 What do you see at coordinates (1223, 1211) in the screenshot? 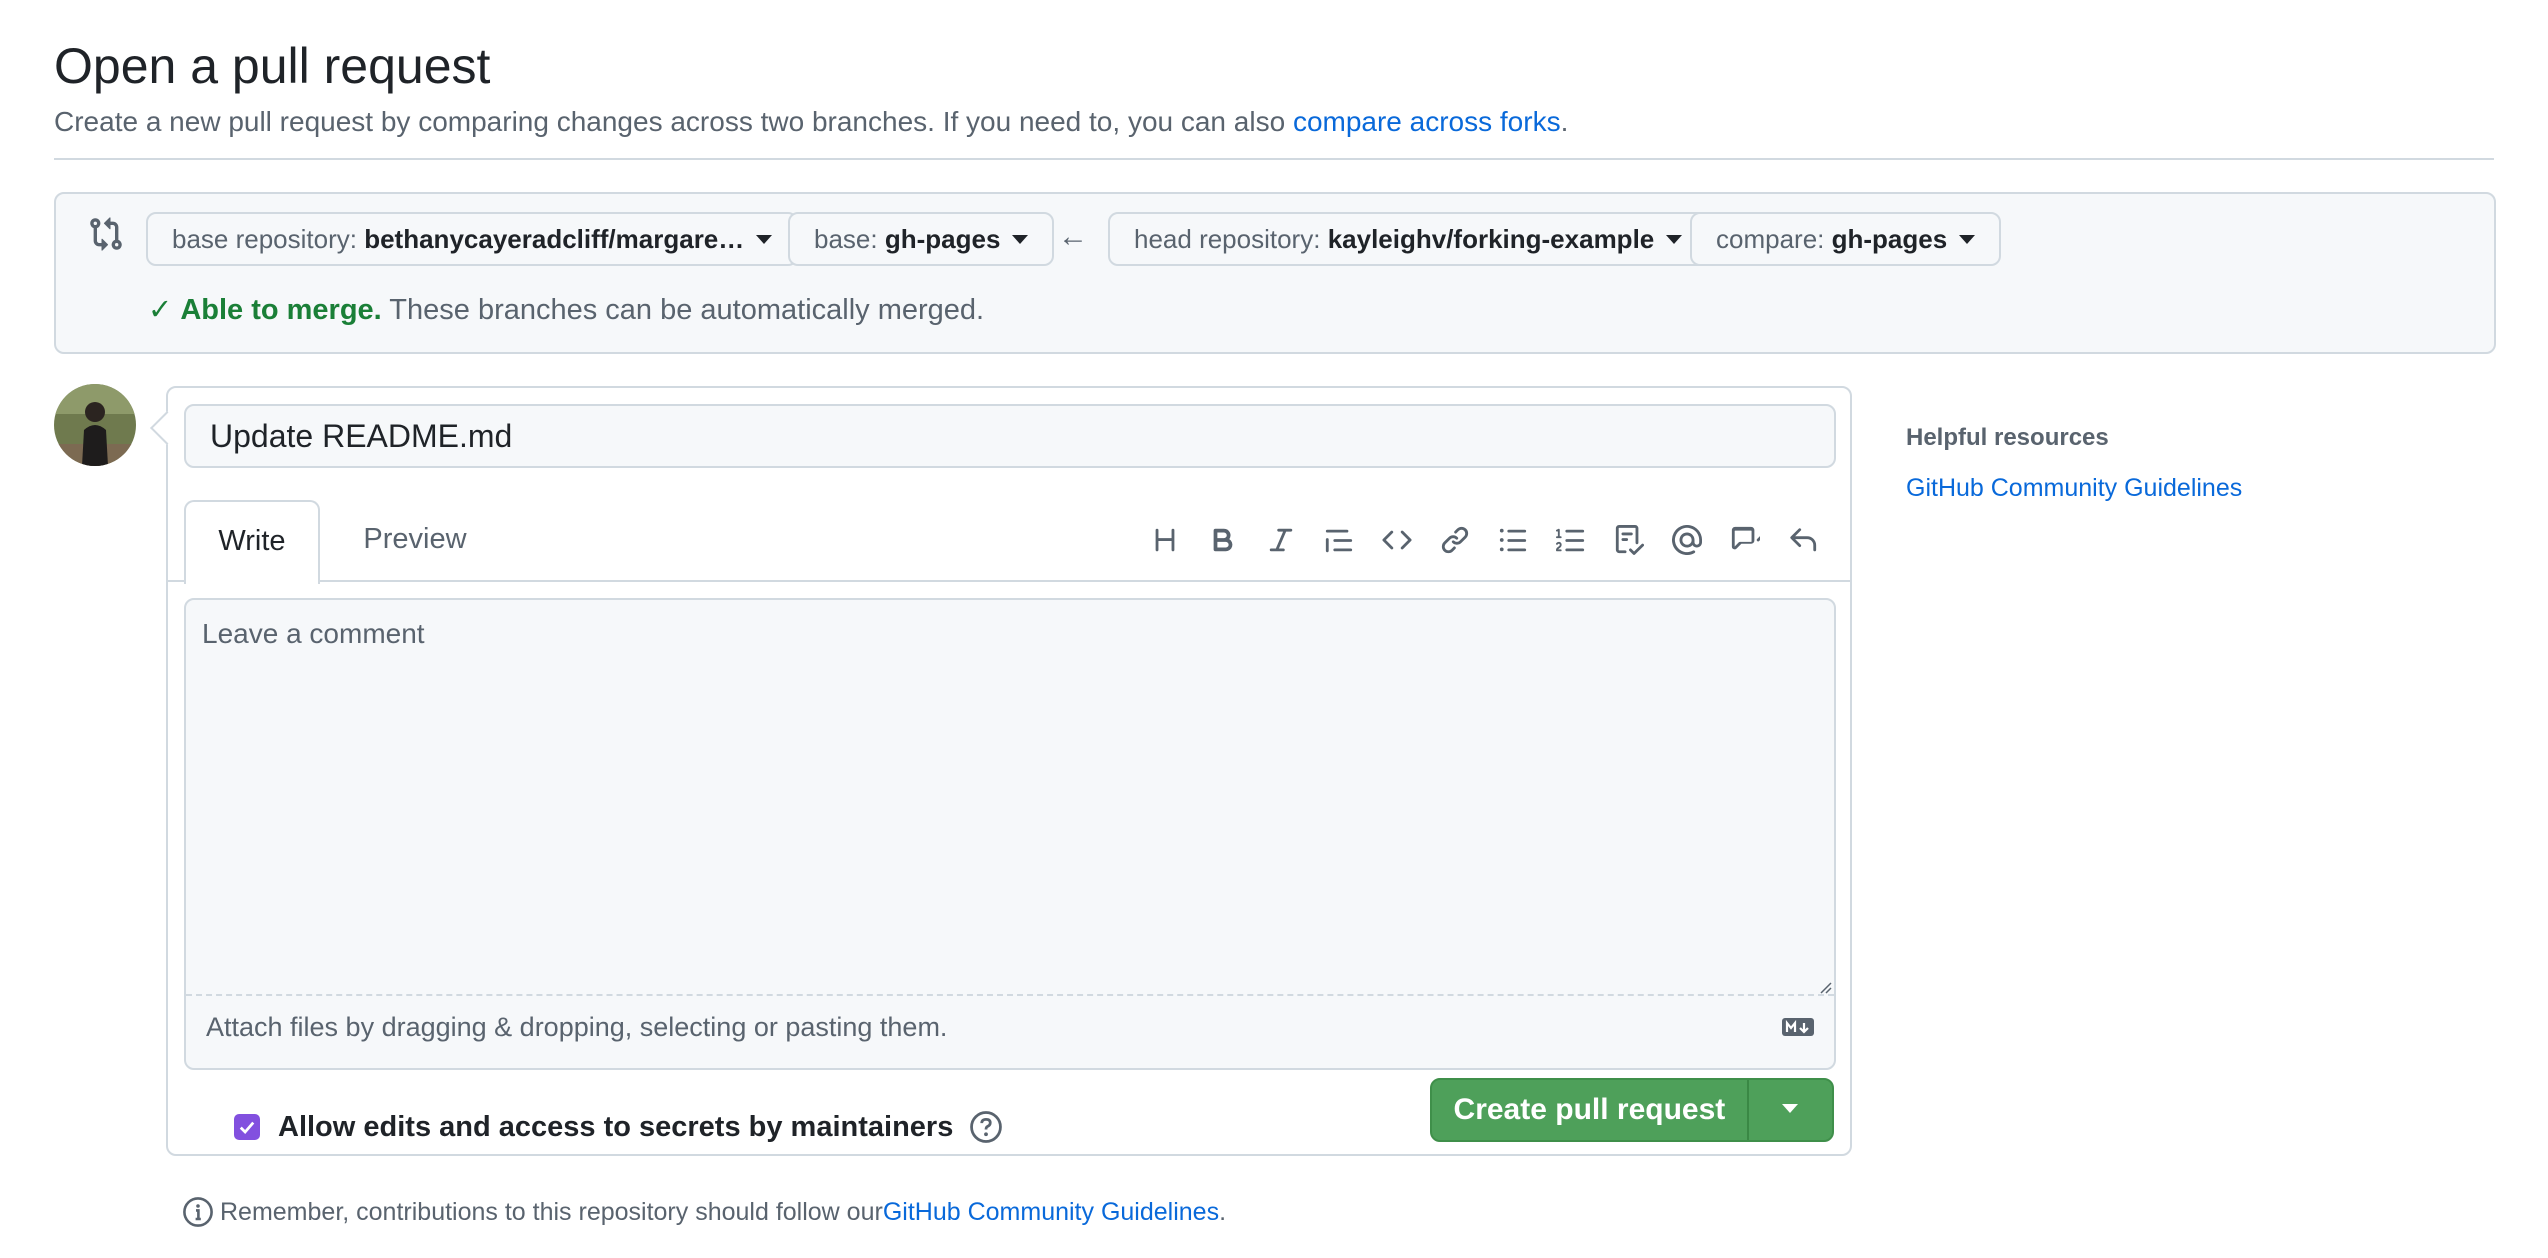
I see `reminder-end: .` at bounding box center [1223, 1211].